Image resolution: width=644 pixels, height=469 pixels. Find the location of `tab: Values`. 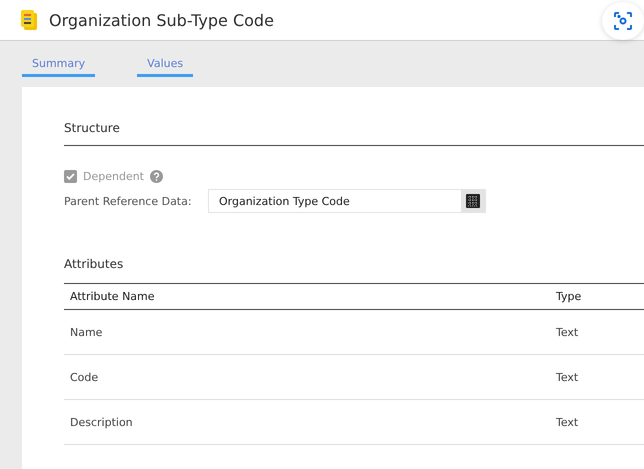

tab: Values is located at coordinates (165, 65).